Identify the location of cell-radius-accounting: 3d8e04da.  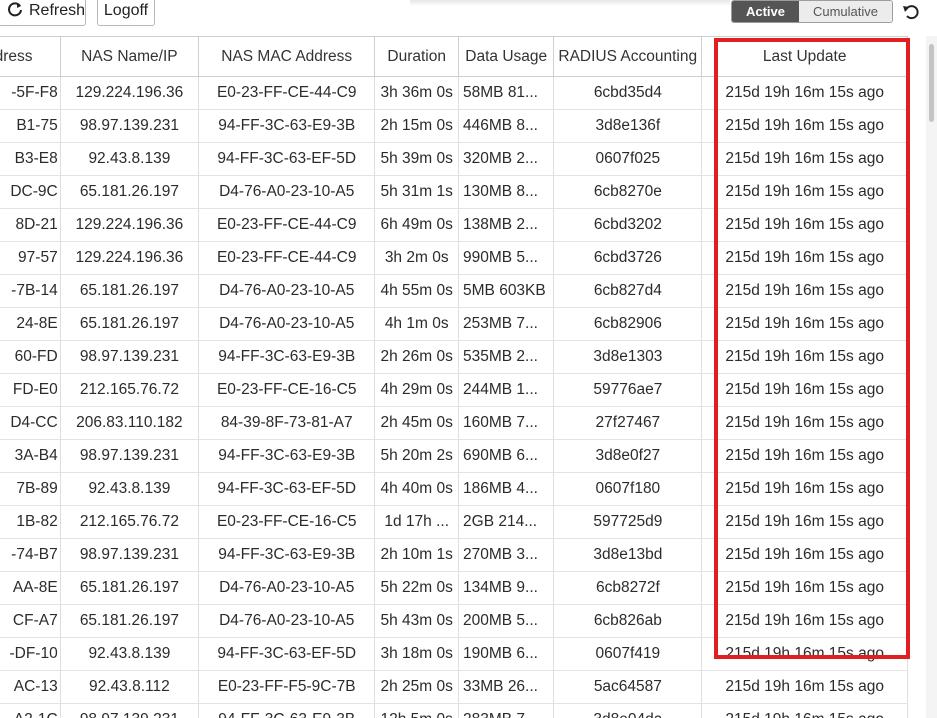
(628, 710).